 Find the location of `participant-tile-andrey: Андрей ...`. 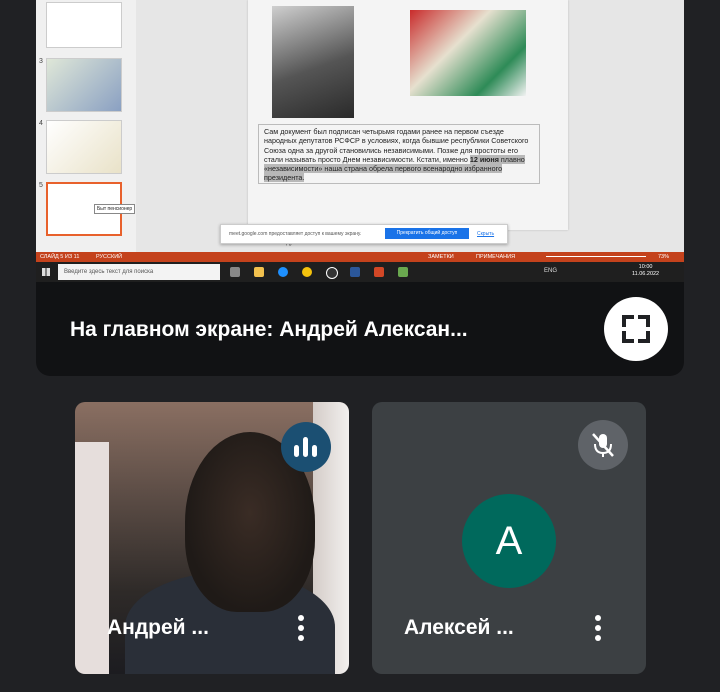

participant-tile-andrey: Андрей ... is located at coordinates (212, 538).